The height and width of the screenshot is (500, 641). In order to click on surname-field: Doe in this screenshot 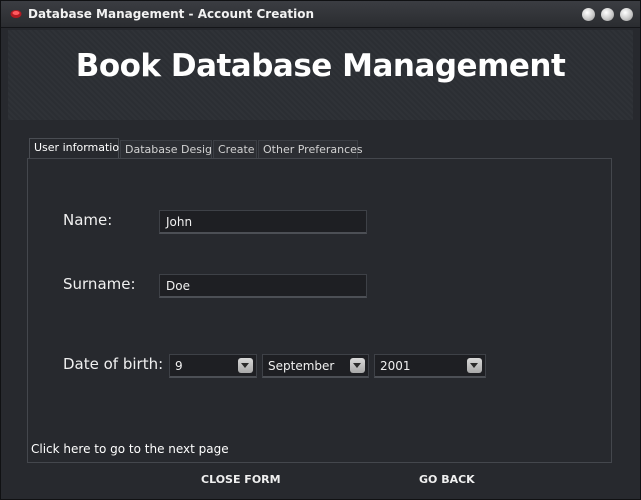, I will do `click(263, 286)`.